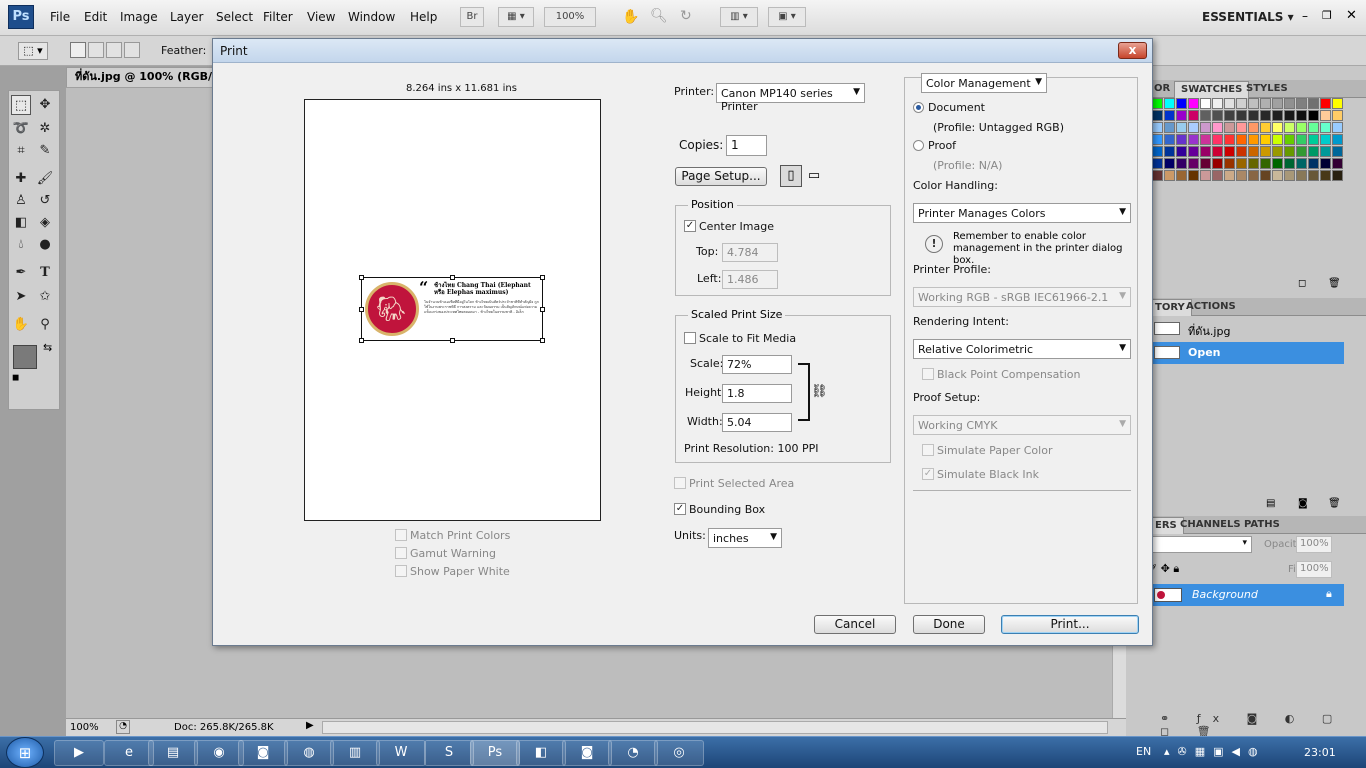 This screenshot has height=768, width=1366. I want to click on rectangular-marquee-tool-icon: ⬚, so click(21, 105).